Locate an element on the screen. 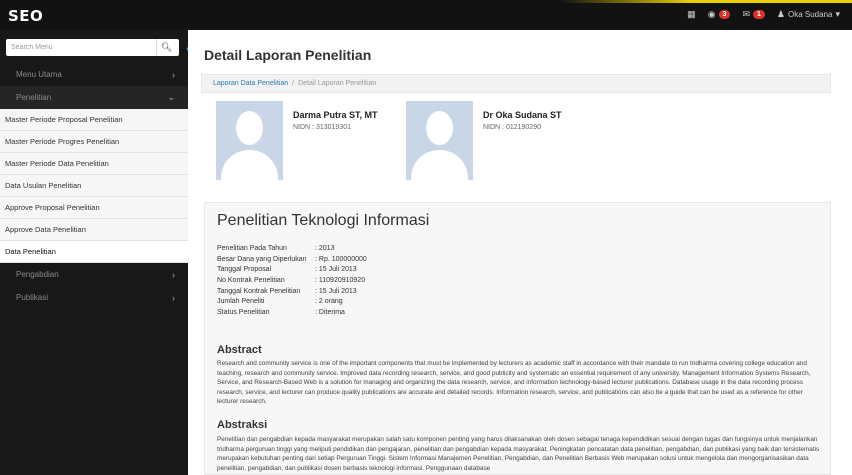  researcher-name: Dr Oka Sudana ST is located at coordinates (522, 115).